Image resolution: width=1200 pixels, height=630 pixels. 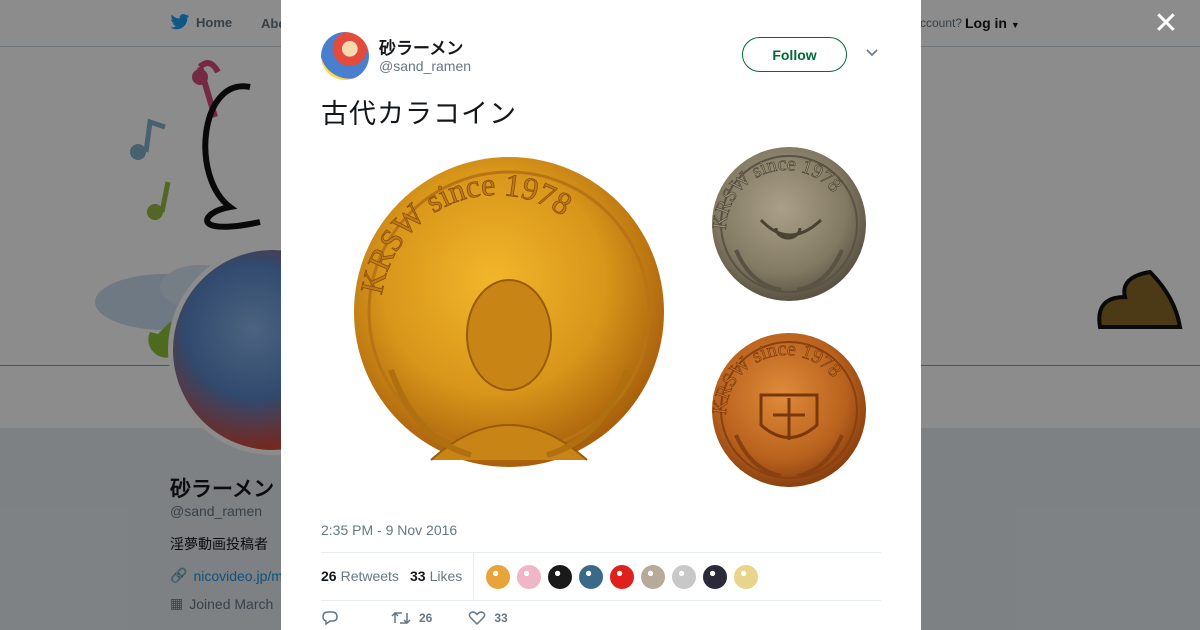 I want to click on reply-button, so click(x=330, y=618).